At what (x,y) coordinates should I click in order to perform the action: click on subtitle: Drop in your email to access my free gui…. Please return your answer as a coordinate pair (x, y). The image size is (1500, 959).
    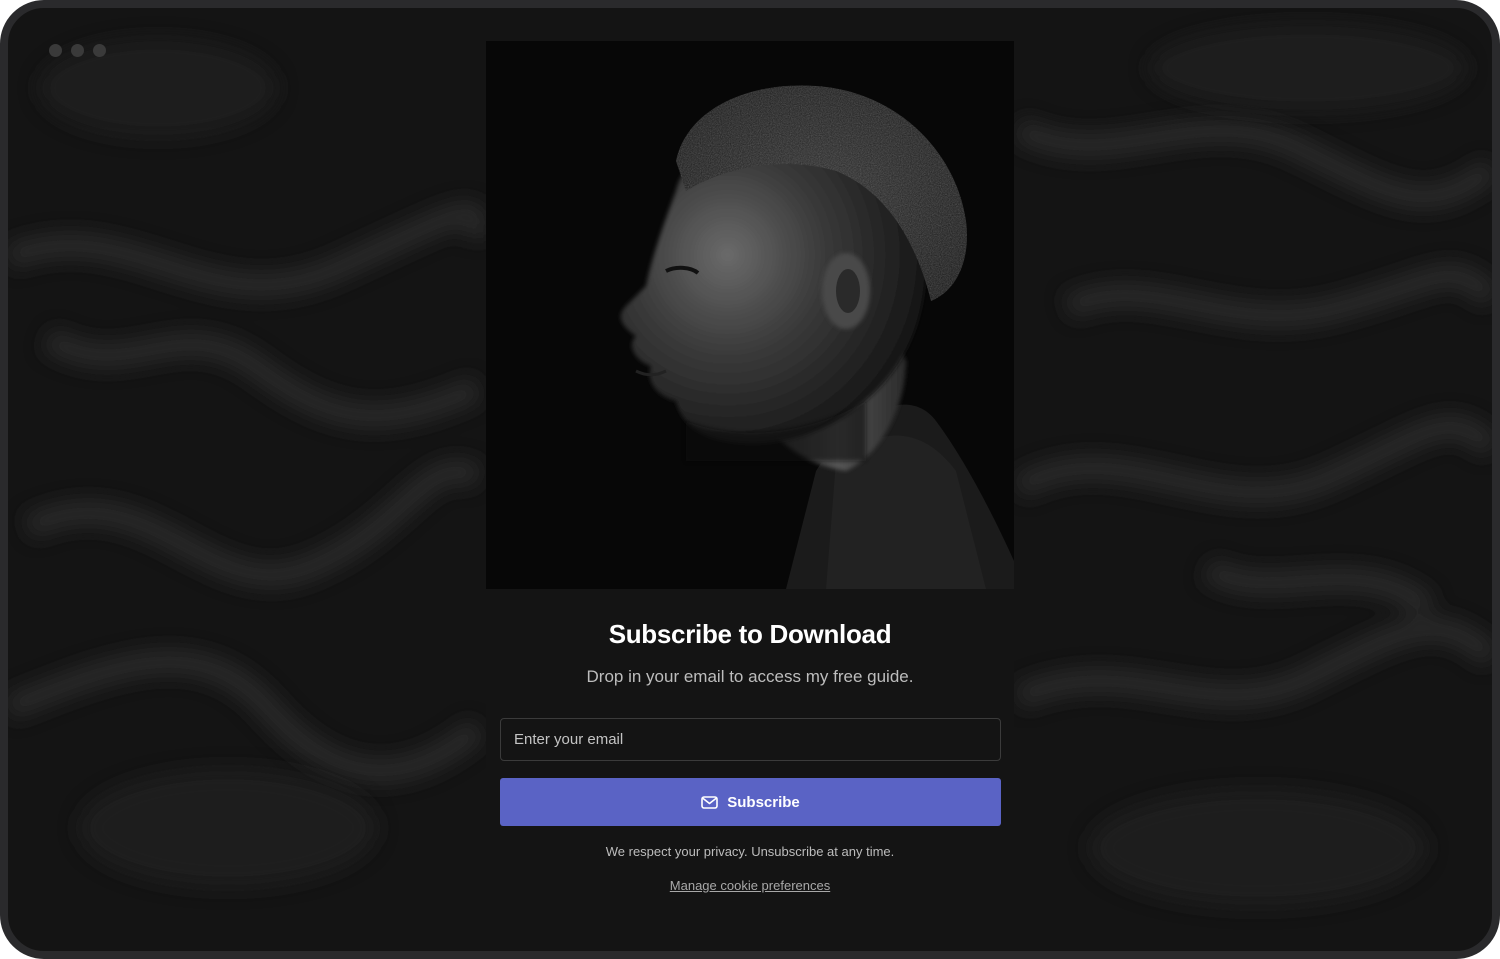
    Looking at the image, I should click on (750, 676).